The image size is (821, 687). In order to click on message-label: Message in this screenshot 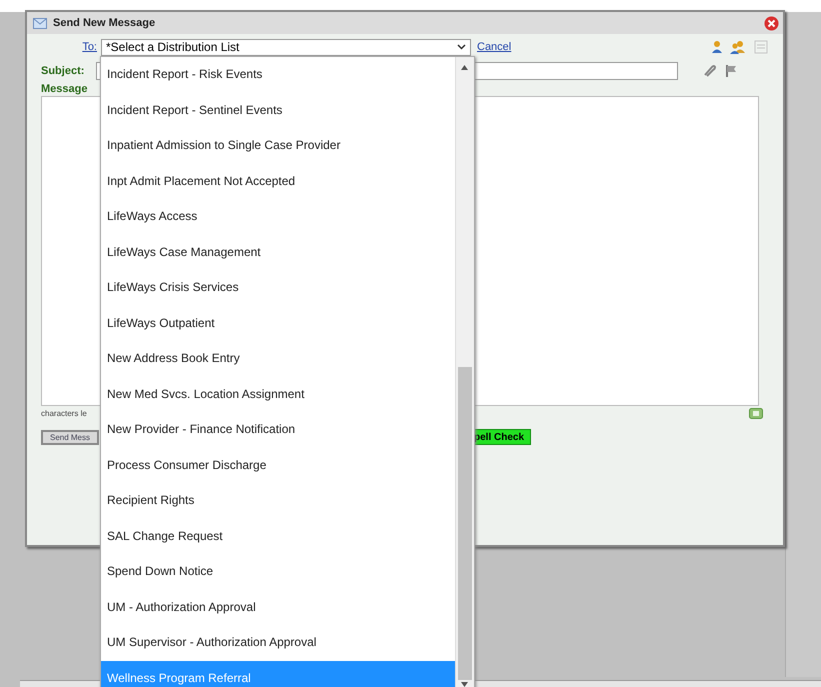, I will do `click(64, 89)`.